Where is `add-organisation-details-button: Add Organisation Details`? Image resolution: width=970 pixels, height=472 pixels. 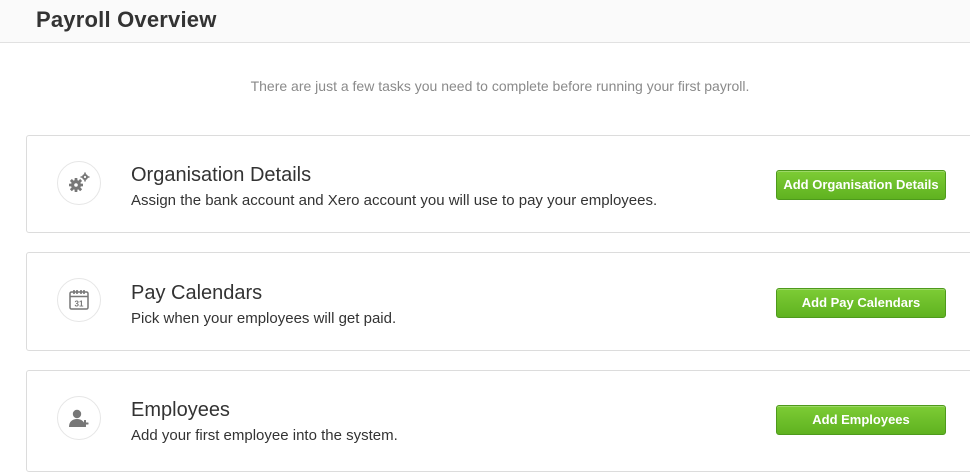 add-organisation-details-button: Add Organisation Details is located at coordinates (861, 185).